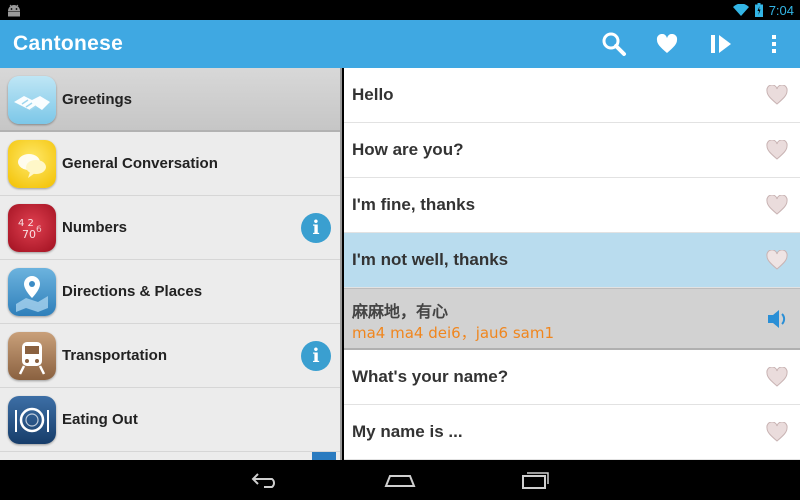 Image resolution: width=800 pixels, height=500 pixels. Describe the element at coordinates (572, 150) in the screenshot. I see `phrase-row: How are you?` at that location.